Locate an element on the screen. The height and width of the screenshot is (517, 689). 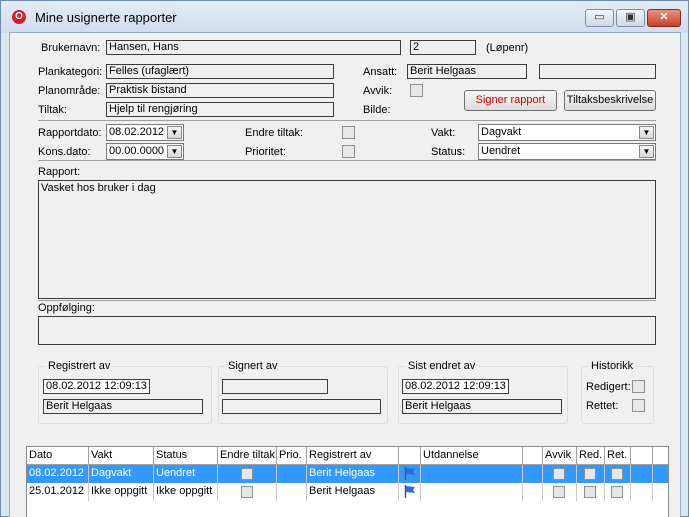
column-header-registrert-av: Registrert av is located at coordinates (353, 456).